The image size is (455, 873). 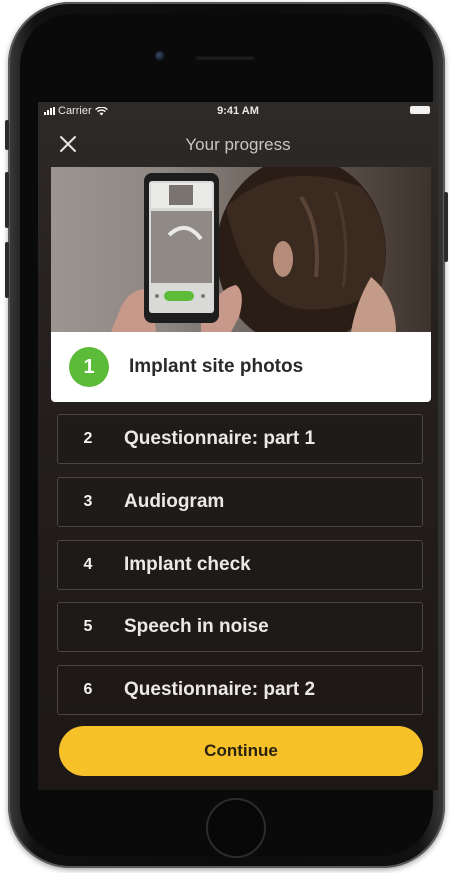 I want to click on volume-down-button, so click(x=7, y=270).